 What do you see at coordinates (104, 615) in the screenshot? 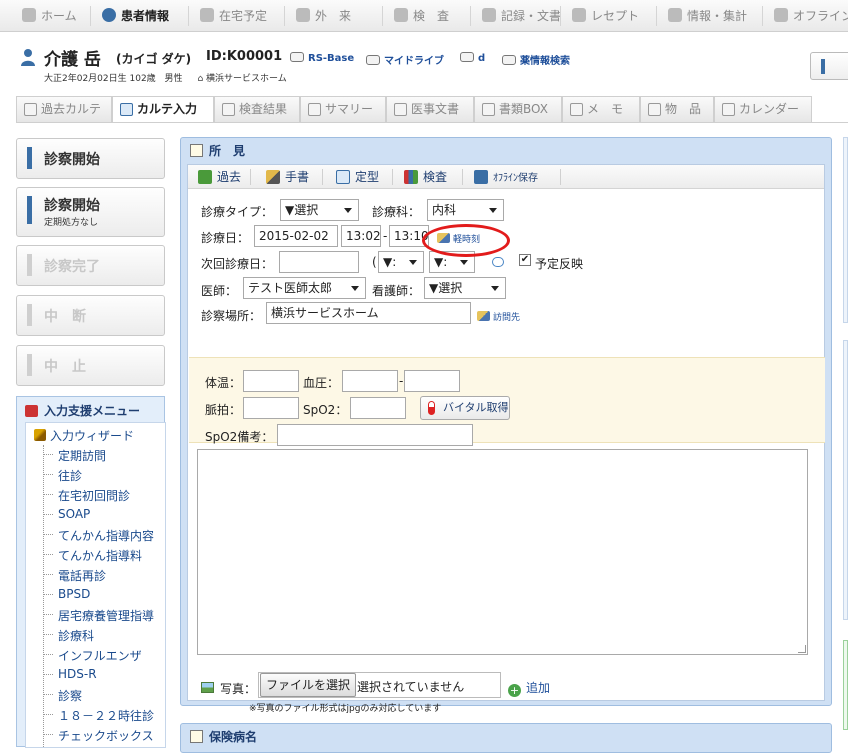
I see `wizard-item: 居宅療養管理指導` at bounding box center [104, 615].